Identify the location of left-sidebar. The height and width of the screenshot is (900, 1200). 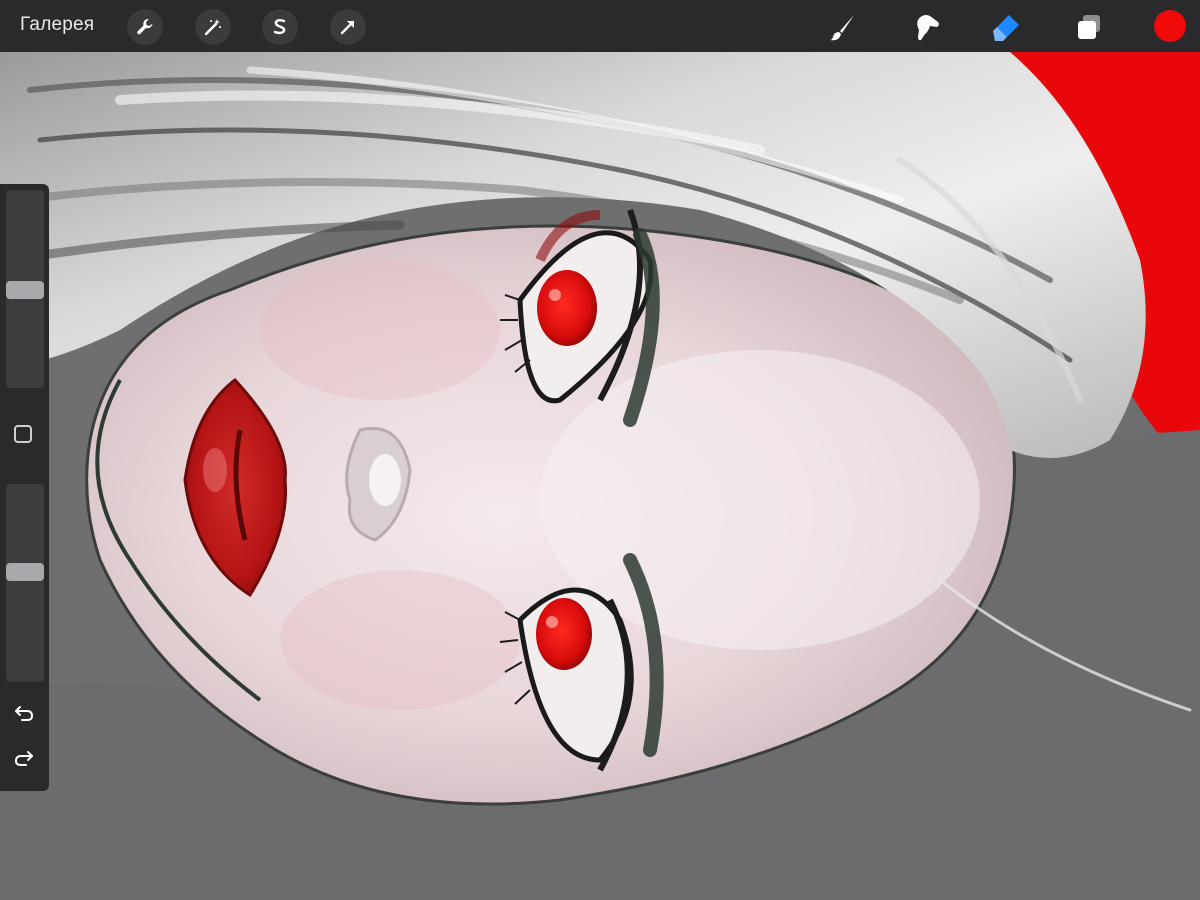
(24, 487).